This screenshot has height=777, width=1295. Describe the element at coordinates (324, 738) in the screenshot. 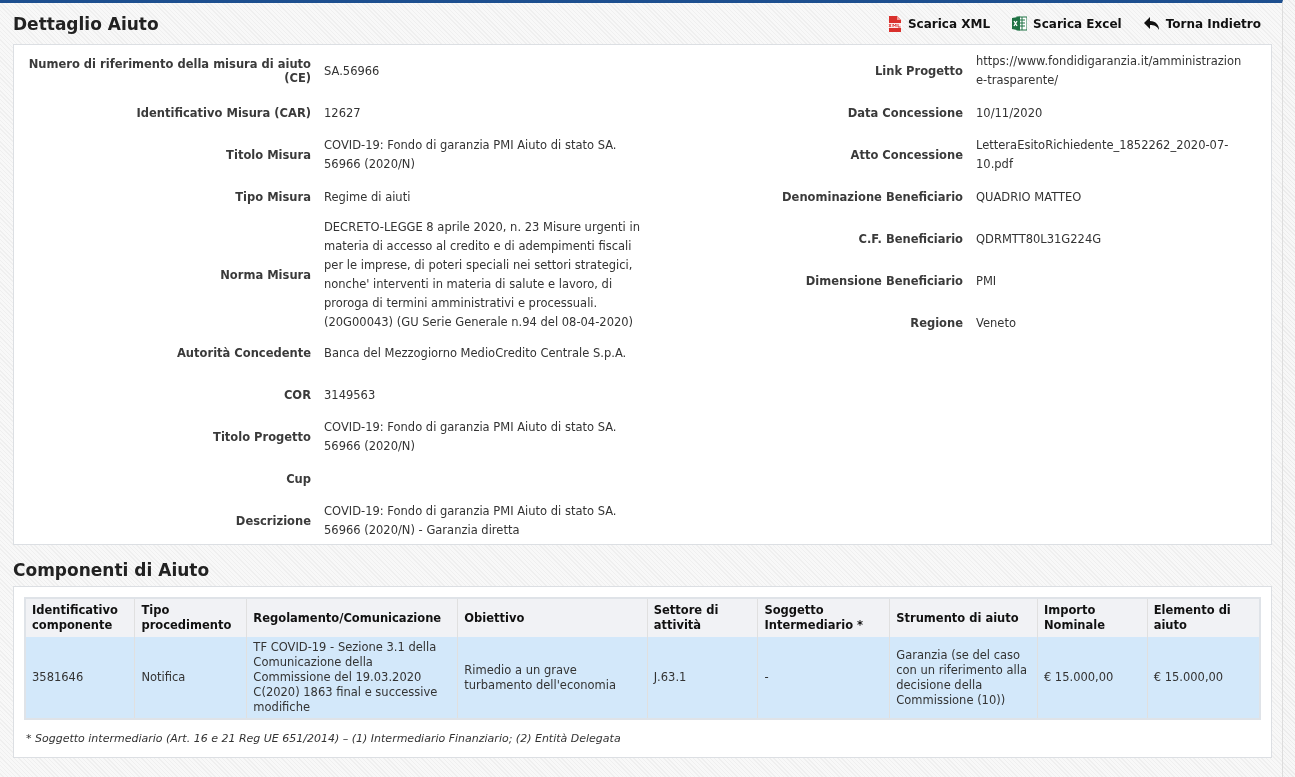

I see `footnote: * Soggetto intermediario (Art. 16 e 21 Reg UE 651/2014) – (1) Intermediario Finanziario; (2) Entità Delegata` at that location.